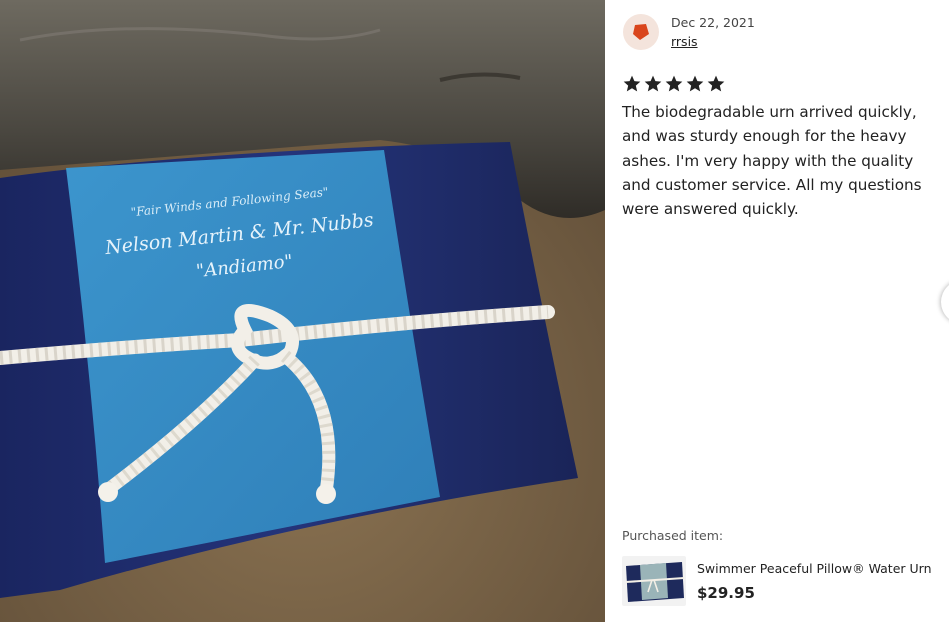 The height and width of the screenshot is (622, 949). What do you see at coordinates (713, 22) in the screenshot?
I see `review-date: Dec 22, 2021` at bounding box center [713, 22].